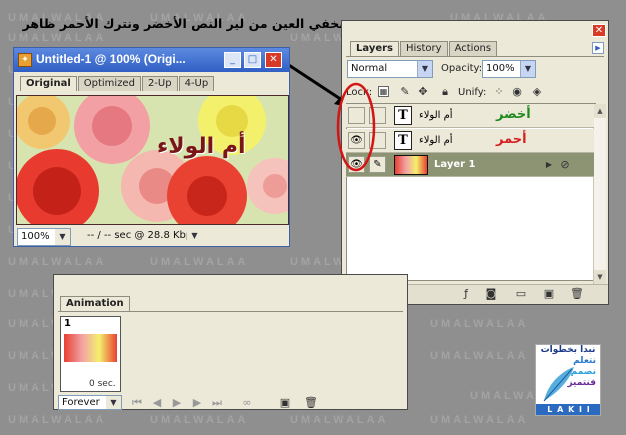 This screenshot has width=626, height=435. What do you see at coordinates (311, 403) in the screenshot?
I see `delete-frame-icon: 🗑︎` at bounding box center [311, 403].